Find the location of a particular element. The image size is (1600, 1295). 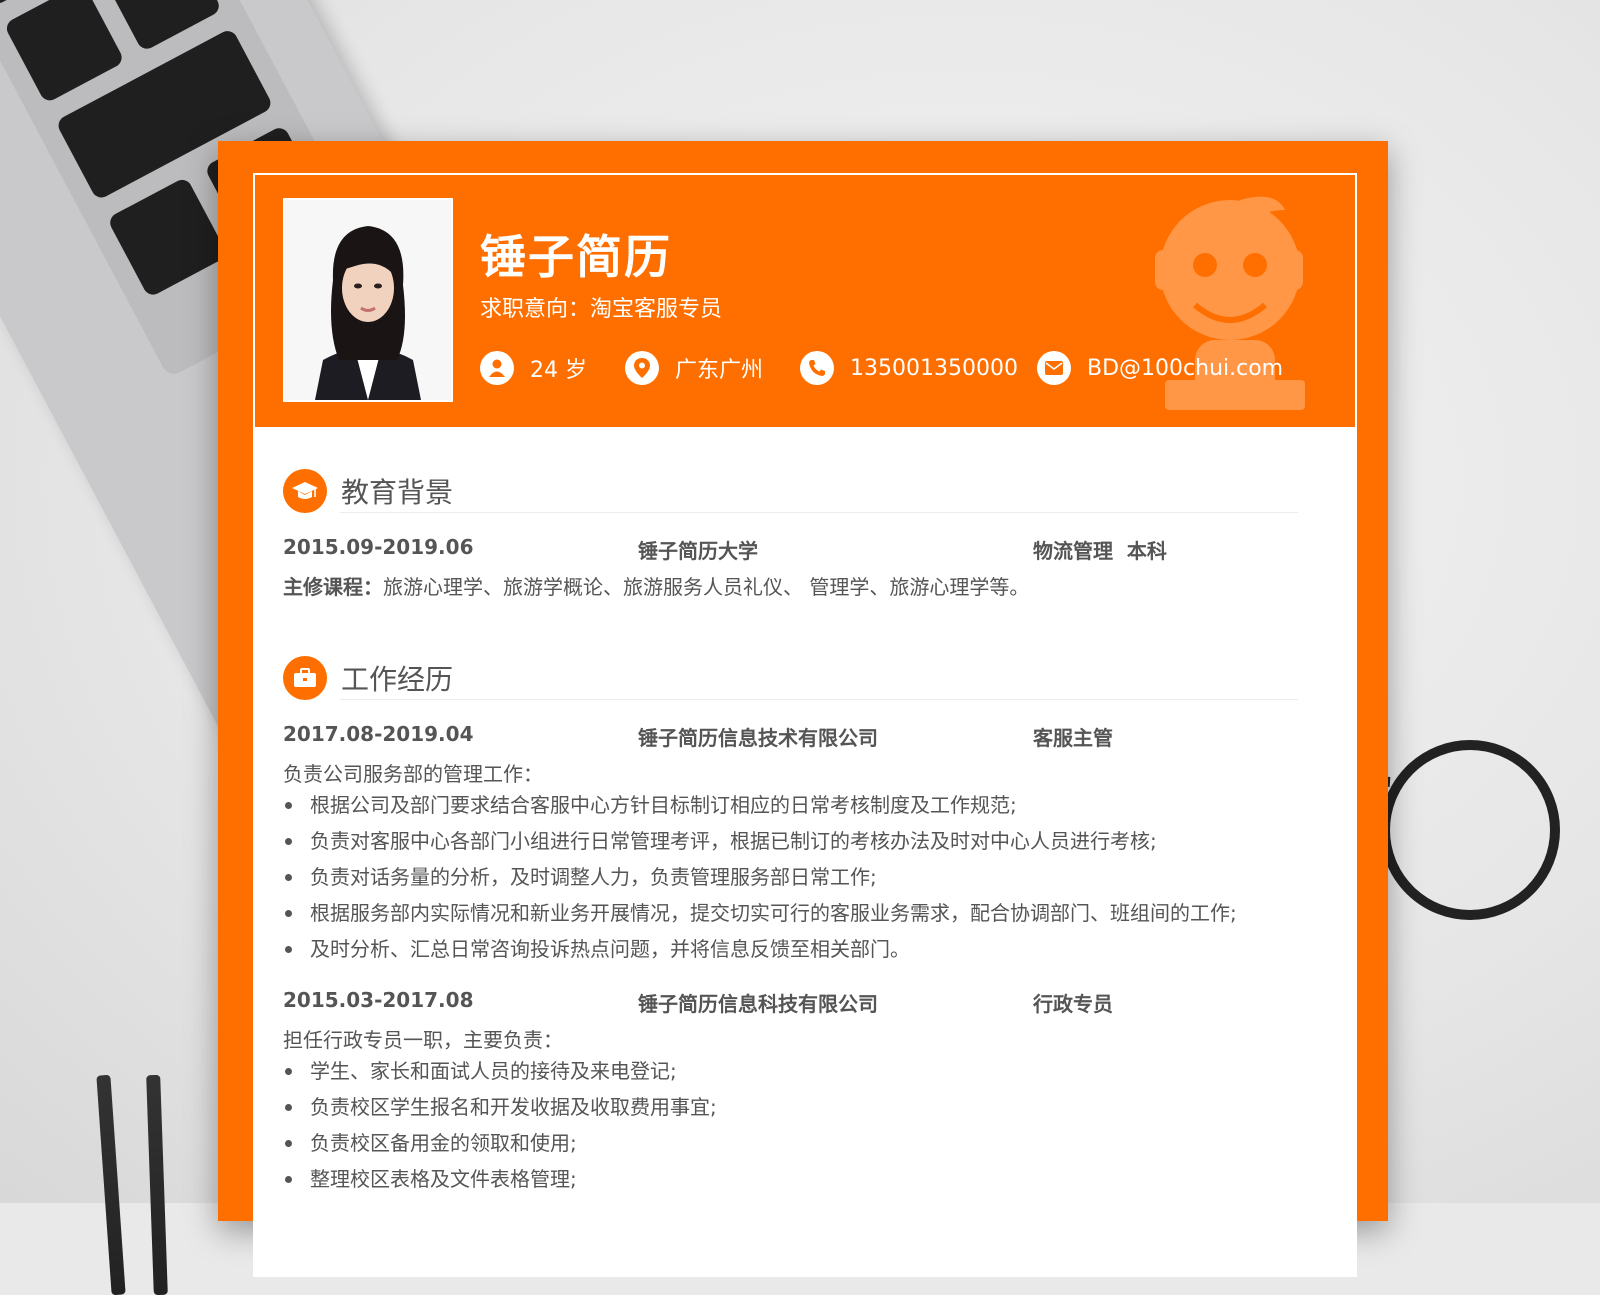

phone-text: 135001350000 is located at coordinates (934, 368).